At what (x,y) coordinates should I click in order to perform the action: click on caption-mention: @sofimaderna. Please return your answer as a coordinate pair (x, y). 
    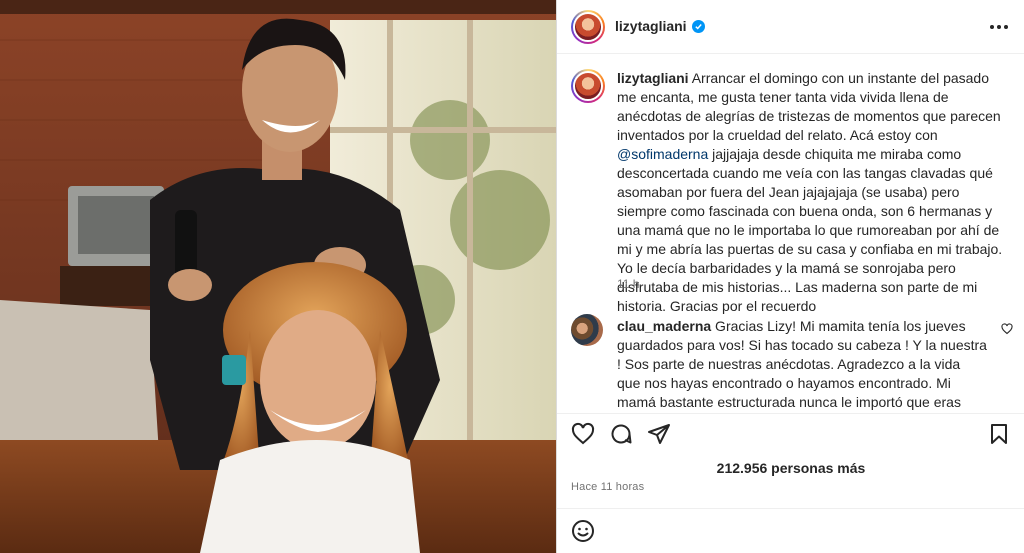
    Looking at the image, I should click on (662, 154).